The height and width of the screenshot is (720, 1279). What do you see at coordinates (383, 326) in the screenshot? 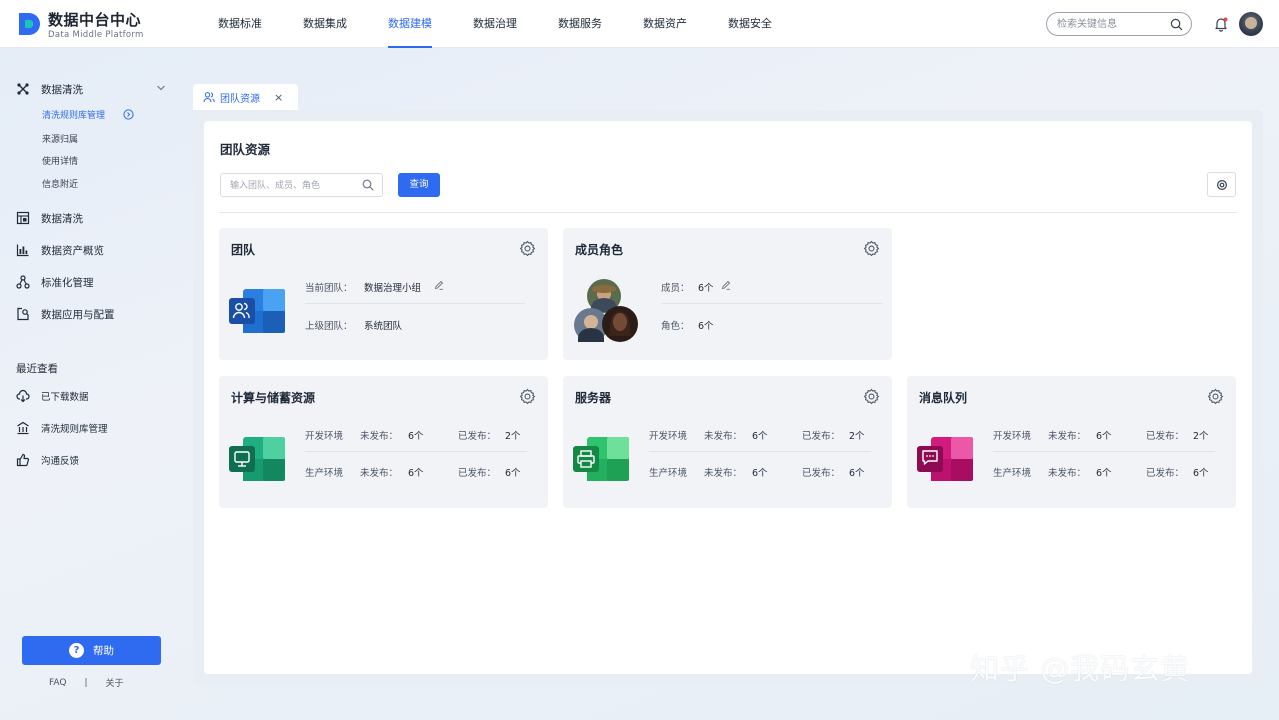
I see `parent-team-value: 系统团队` at bounding box center [383, 326].